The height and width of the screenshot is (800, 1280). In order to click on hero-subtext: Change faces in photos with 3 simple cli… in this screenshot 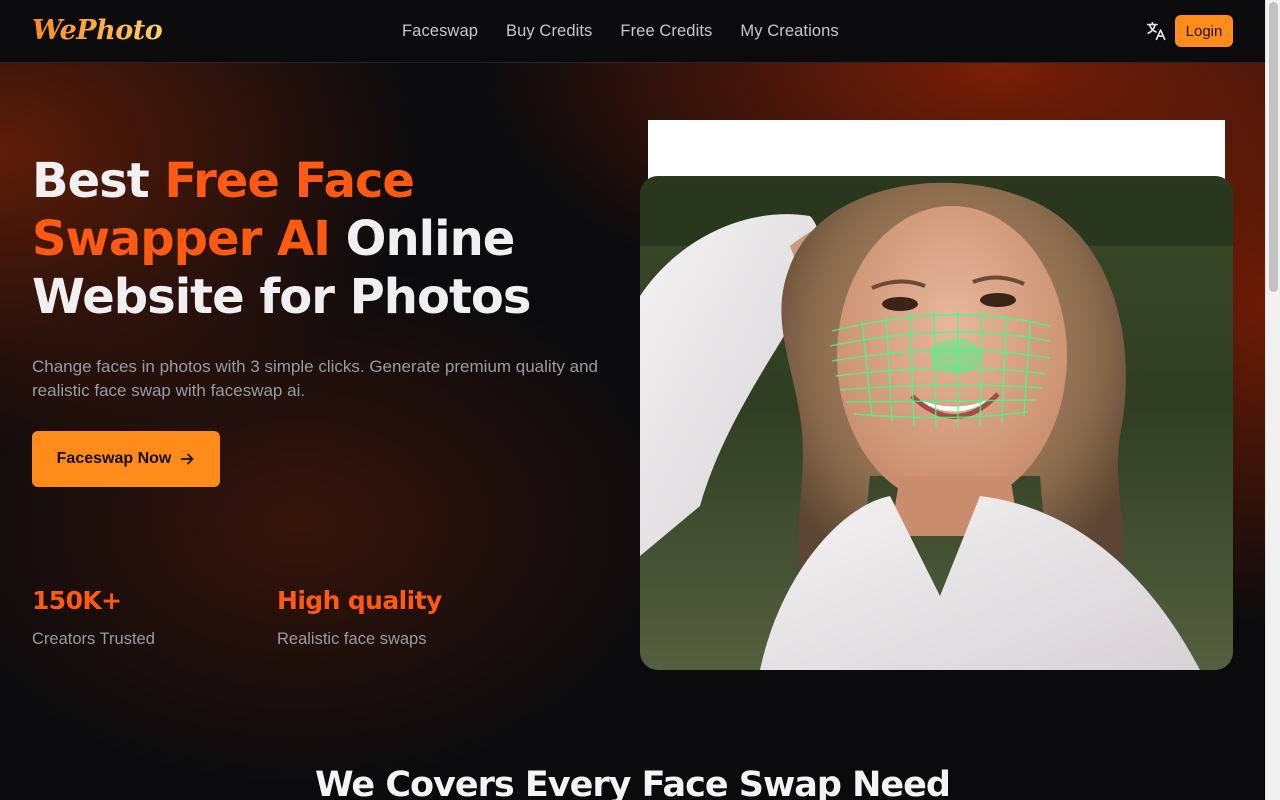, I will do `click(315, 378)`.